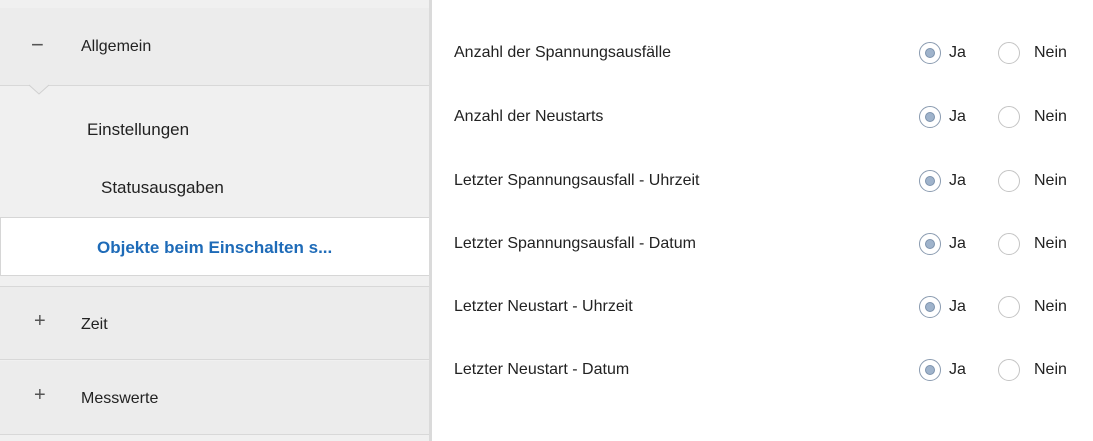  I want to click on param-row: Anzahl der Spannungsausfälle Ja Nein, so click(762, 55).